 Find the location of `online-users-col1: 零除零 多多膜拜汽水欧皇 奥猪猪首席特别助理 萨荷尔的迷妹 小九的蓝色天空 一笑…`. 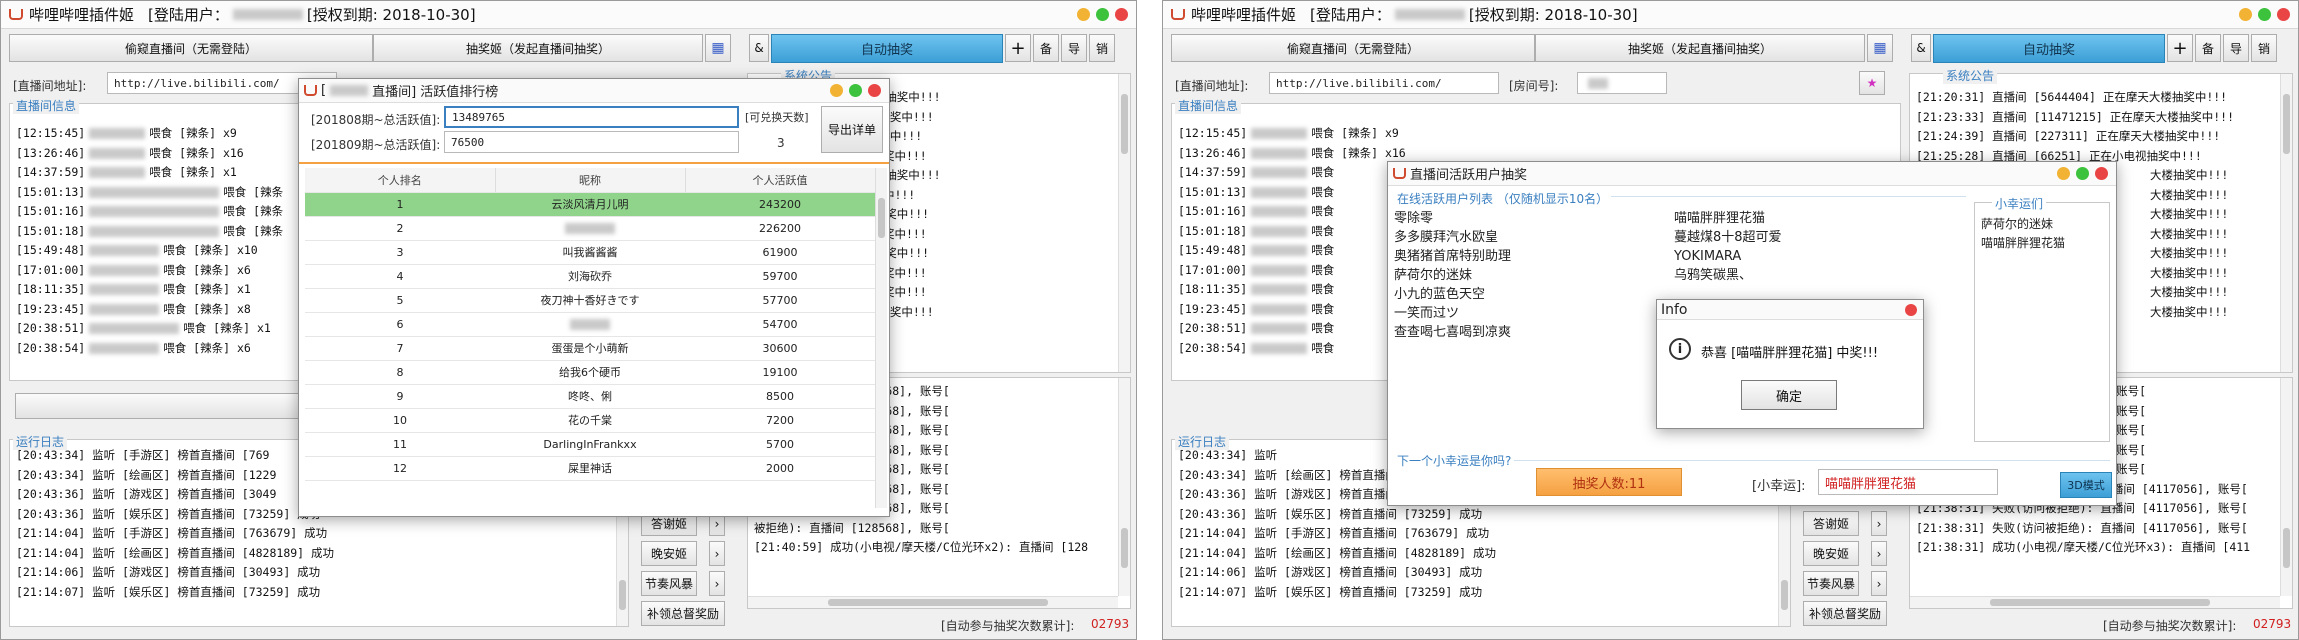

online-users-col1: 零除零 多多膜拜汽水欧皇 奥猪猪首席特别助理 萨荷尔的迷妹 小九的蓝色天空 一笑… is located at coordinates (1452, 275).